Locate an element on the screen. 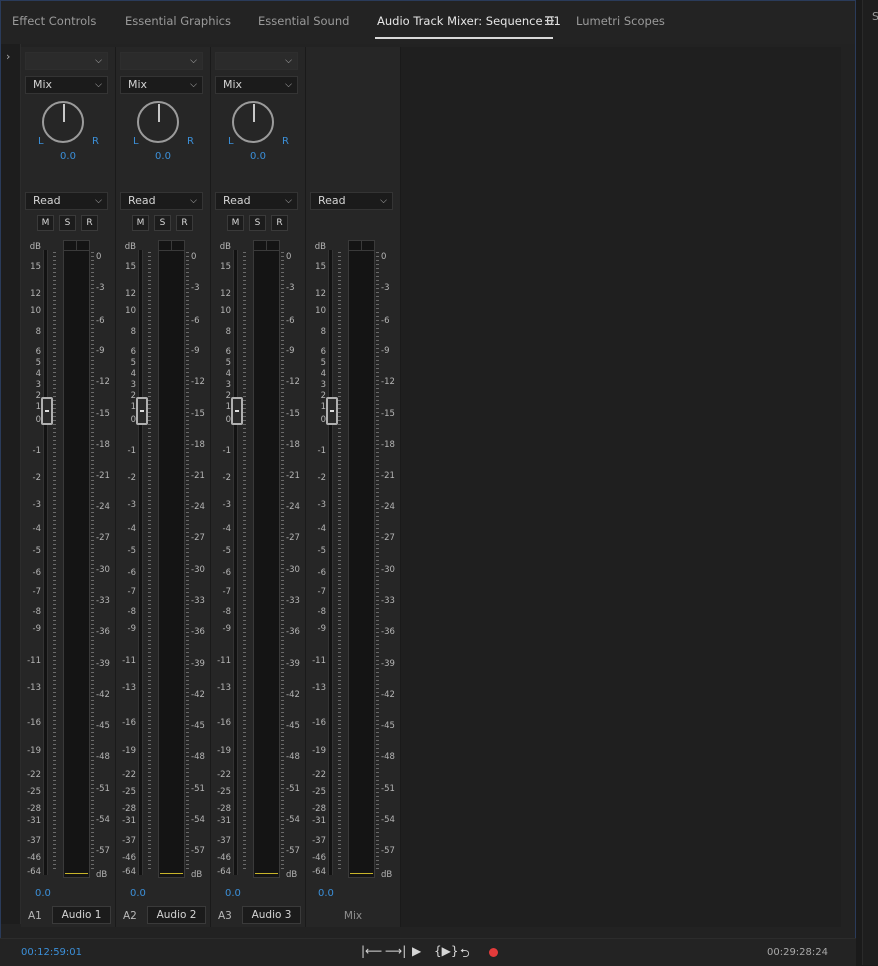 The image size is (878, 966). fader-scale-label: 3 is located at coordinates (133, 385).